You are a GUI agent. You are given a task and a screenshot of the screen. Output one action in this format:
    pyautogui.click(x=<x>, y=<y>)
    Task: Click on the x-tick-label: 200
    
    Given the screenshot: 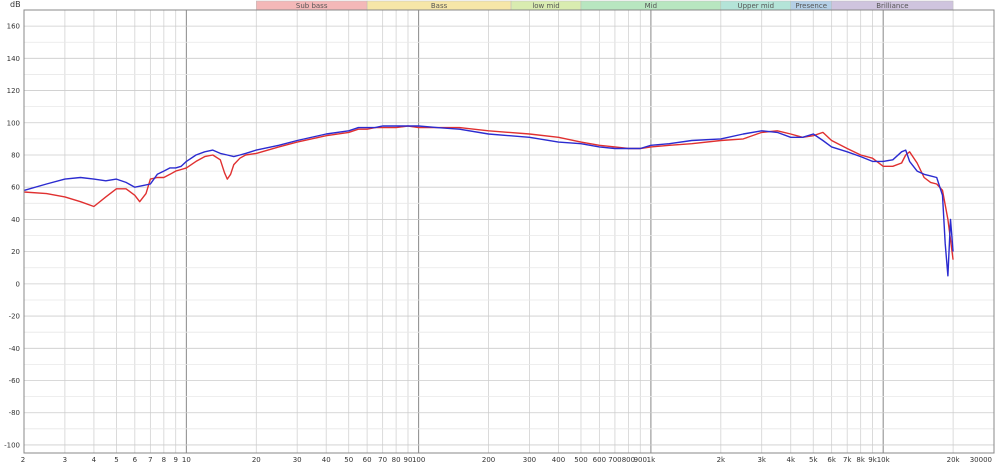 What is the action you would take?
    pyautogui.click(x=488, y=460)
    